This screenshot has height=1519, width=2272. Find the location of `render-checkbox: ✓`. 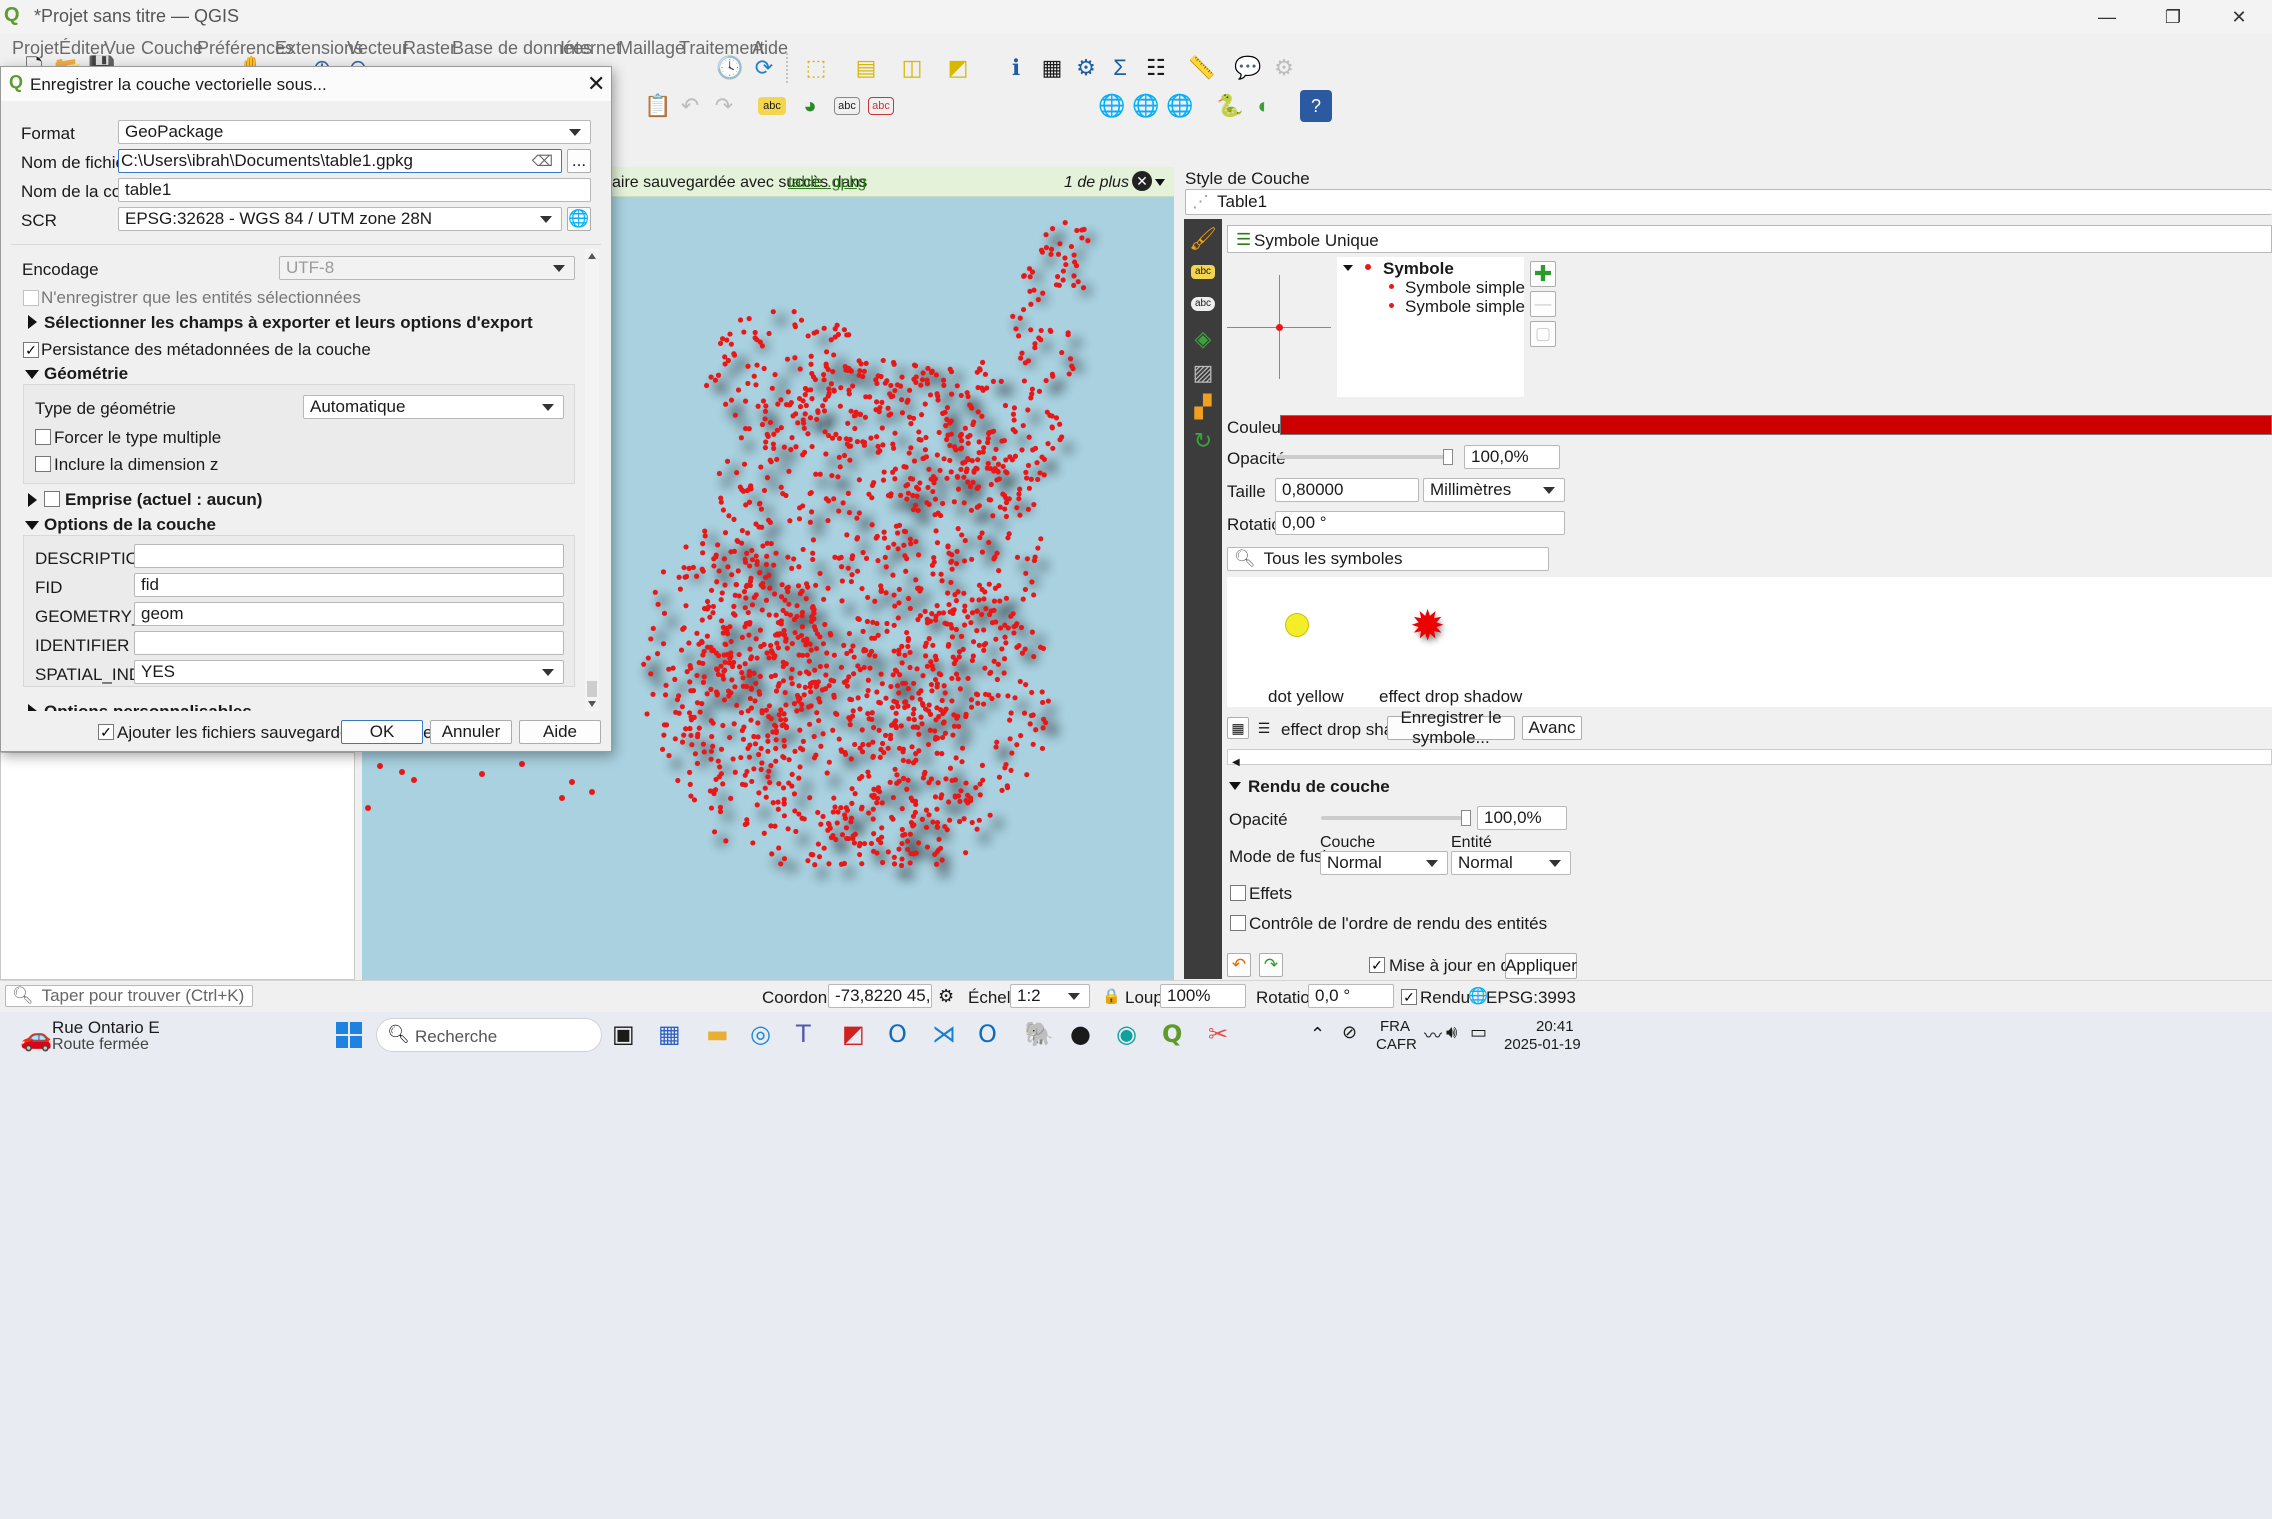

render-checkbox: ✓ is located at coordinates (1409, 997).